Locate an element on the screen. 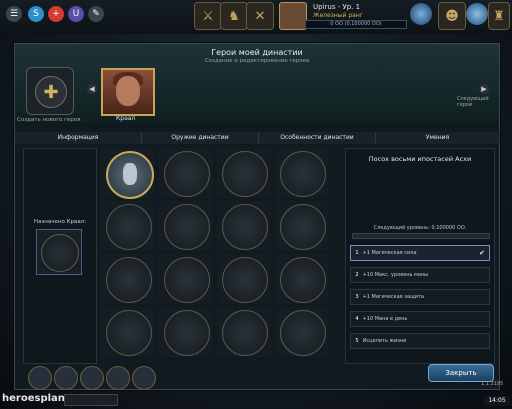  assigned-weapon-column: Назначено Краал: is located at coordinates (60, 256).